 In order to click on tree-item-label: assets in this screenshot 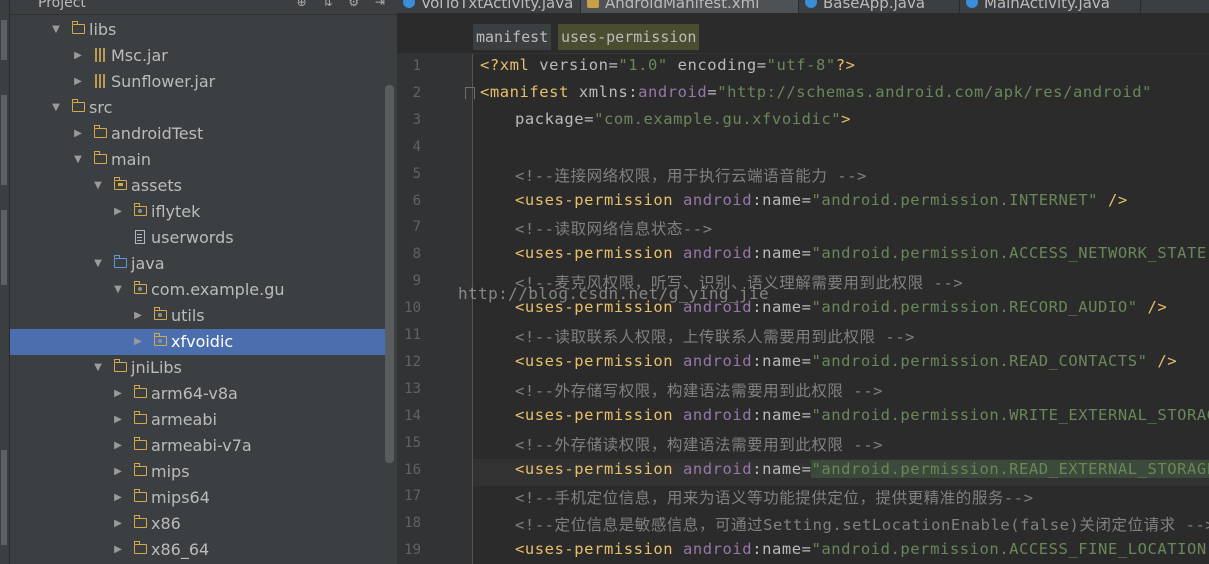, I will do `click(156, 185)`.